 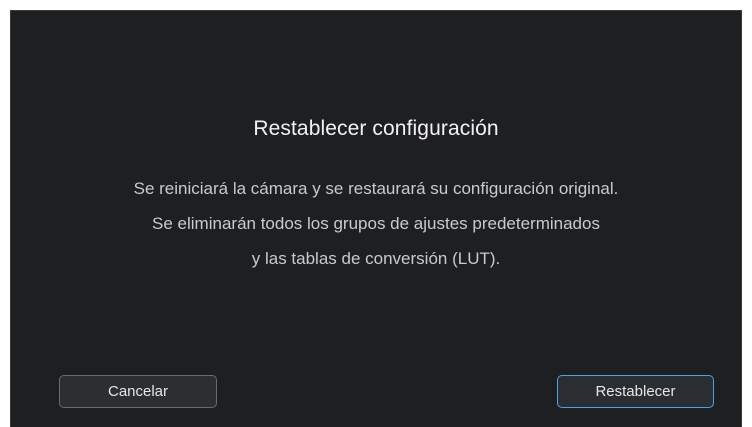 What do you see at coordinates (635, 391) in the screenshot?
I see `reset-button: Restablecer` at bounding box center [635, 391].